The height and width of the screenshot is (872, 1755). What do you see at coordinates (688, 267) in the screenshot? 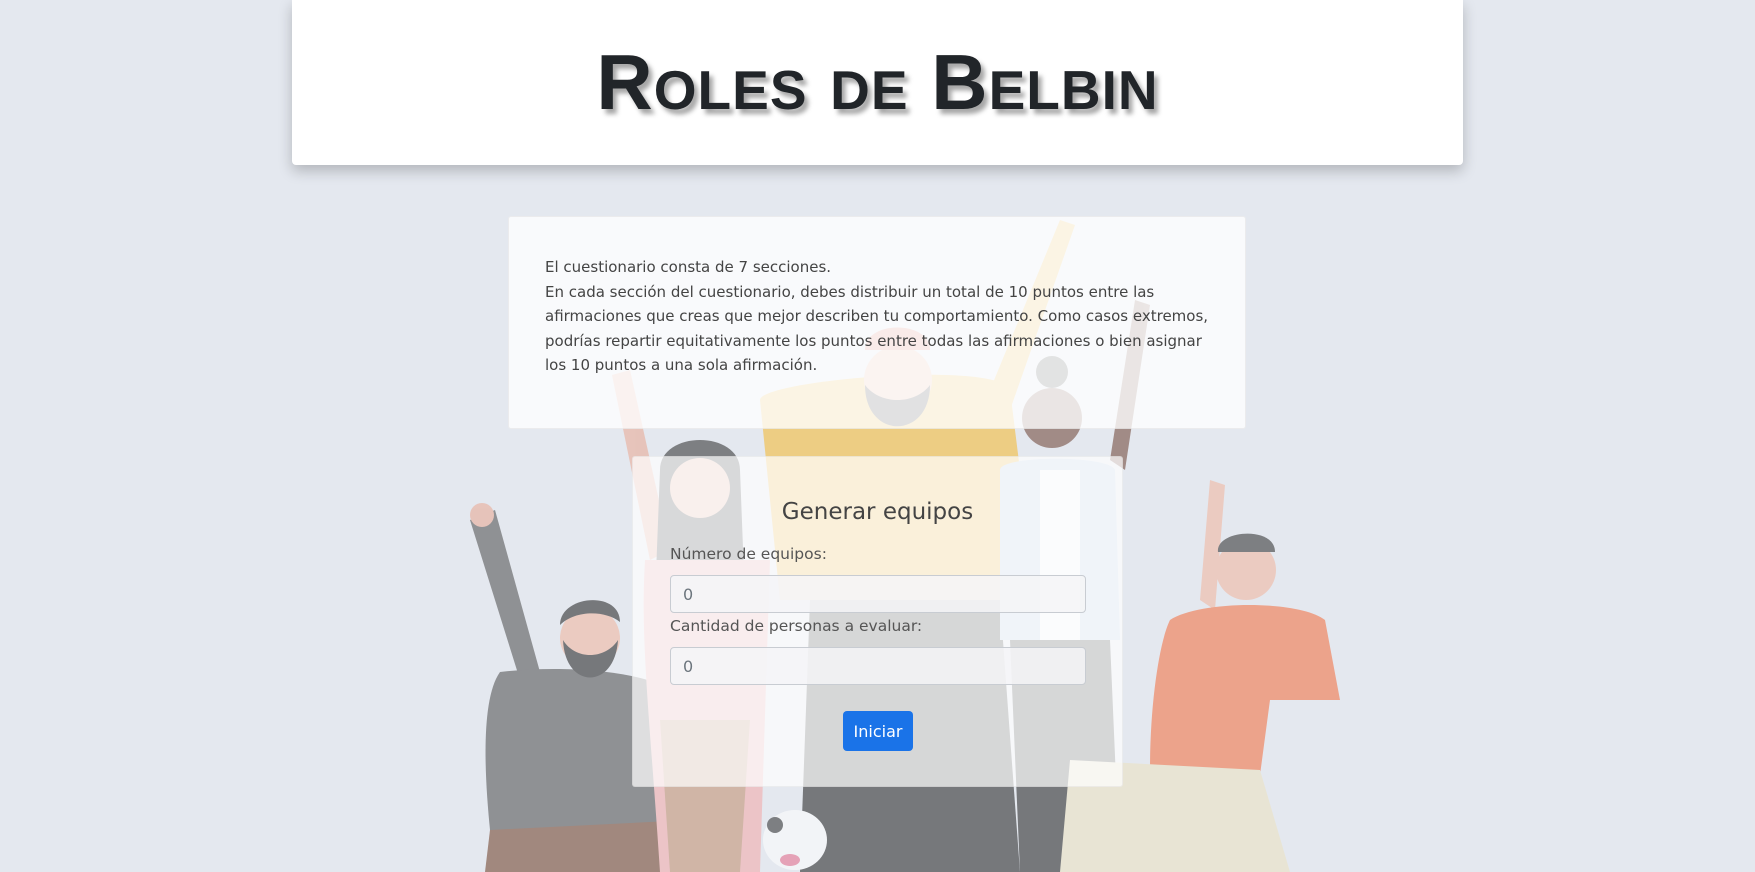
I see `instructions-line-1: El cuestionario consta de 7 secciones.` at bounding box center [688, 267].